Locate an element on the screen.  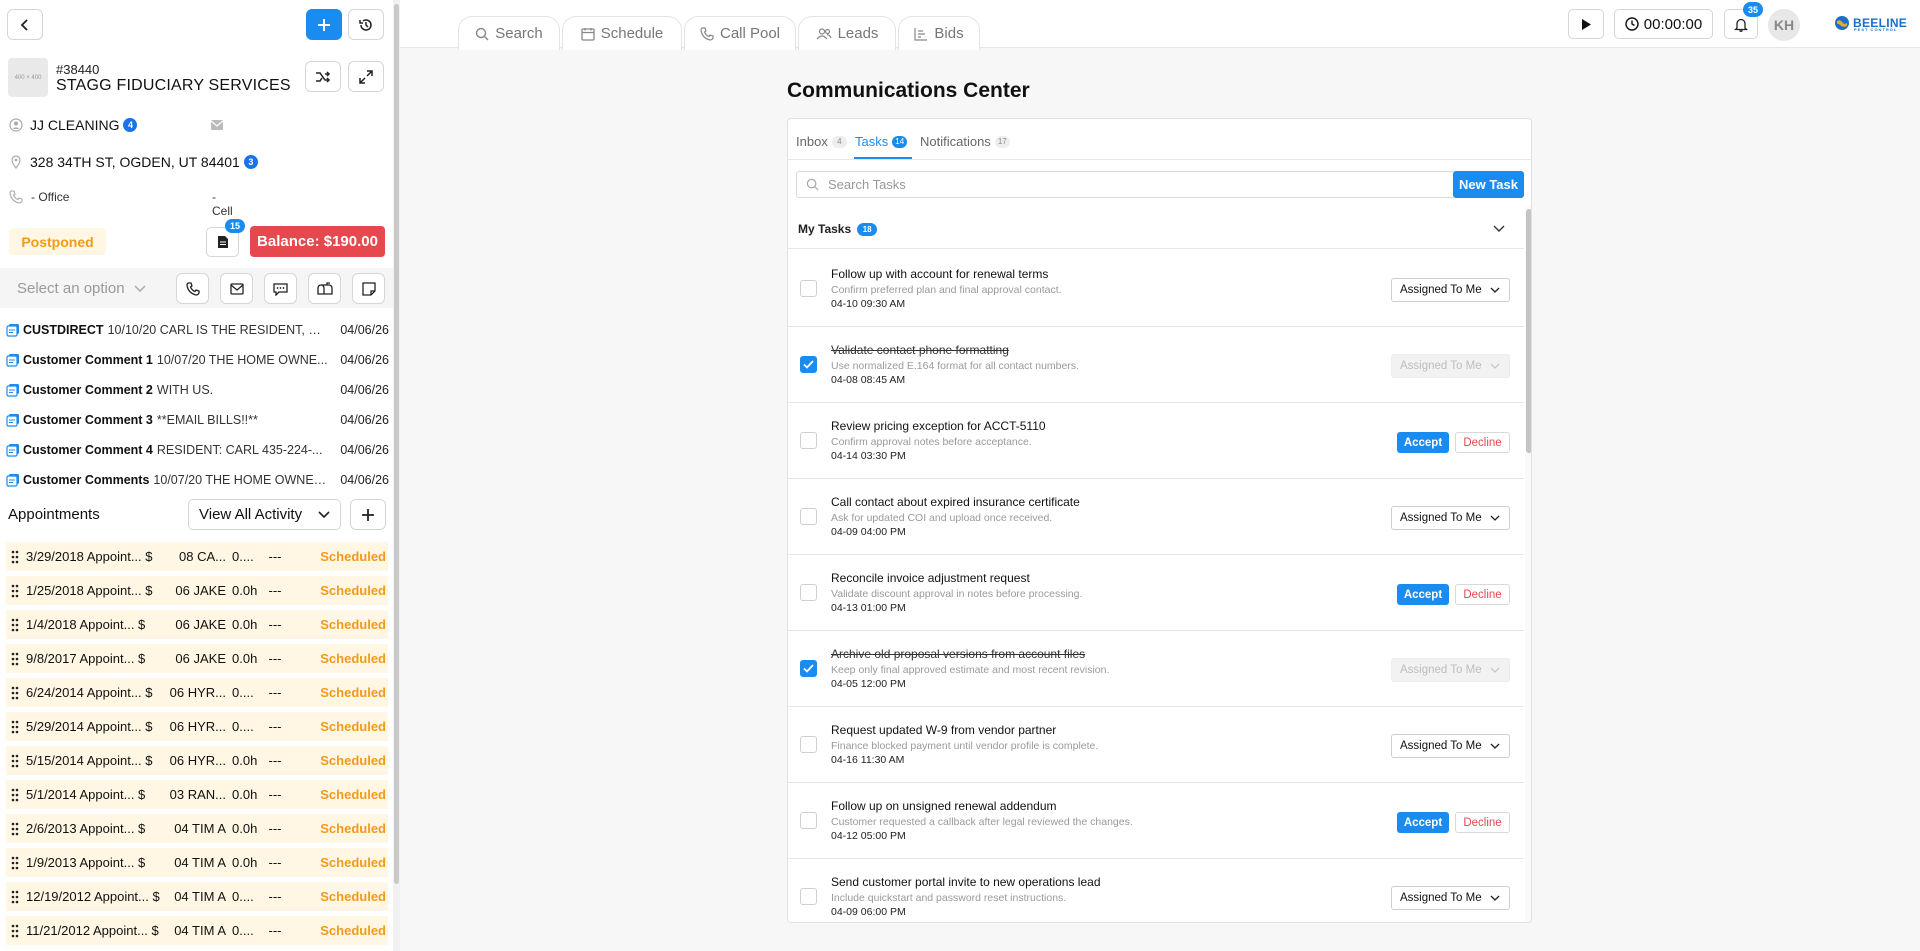
action-select: Select an option is located at coordinates (81, 288).